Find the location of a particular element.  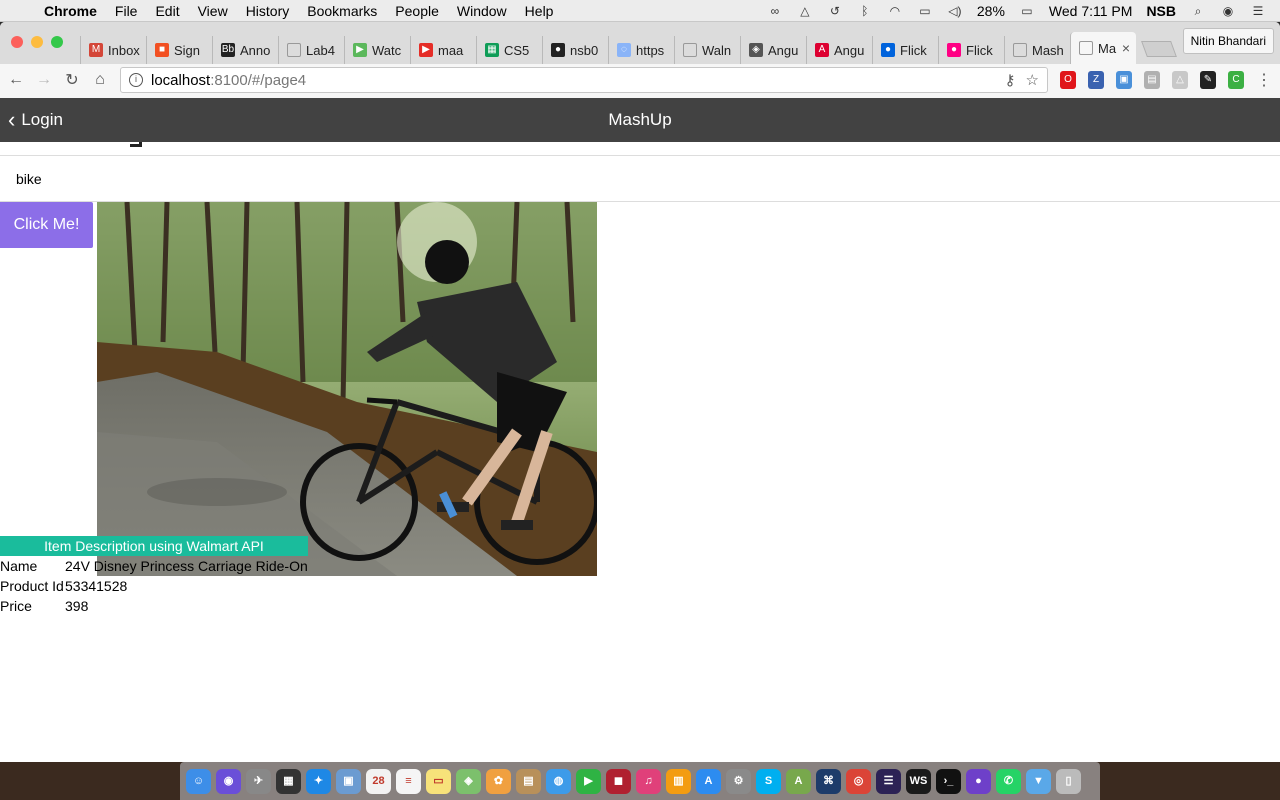

android-studio-icon: A is located at coordinates (798, 781).